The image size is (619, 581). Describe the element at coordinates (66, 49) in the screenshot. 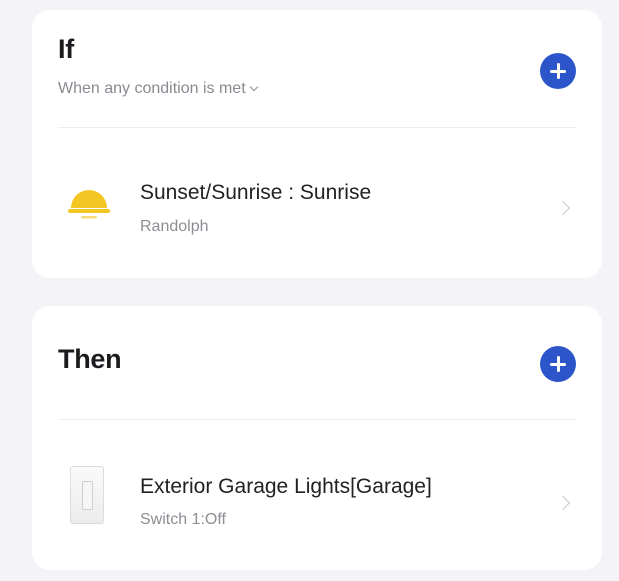

I see `if-title: If` at that location.